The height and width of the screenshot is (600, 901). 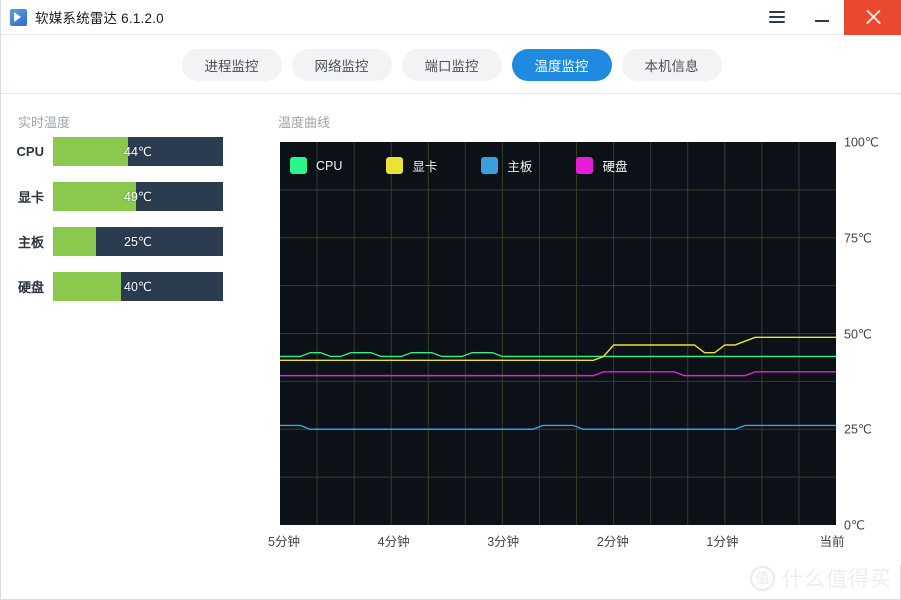 I want to click on chart-line-主板, so click(x=558, y=427).